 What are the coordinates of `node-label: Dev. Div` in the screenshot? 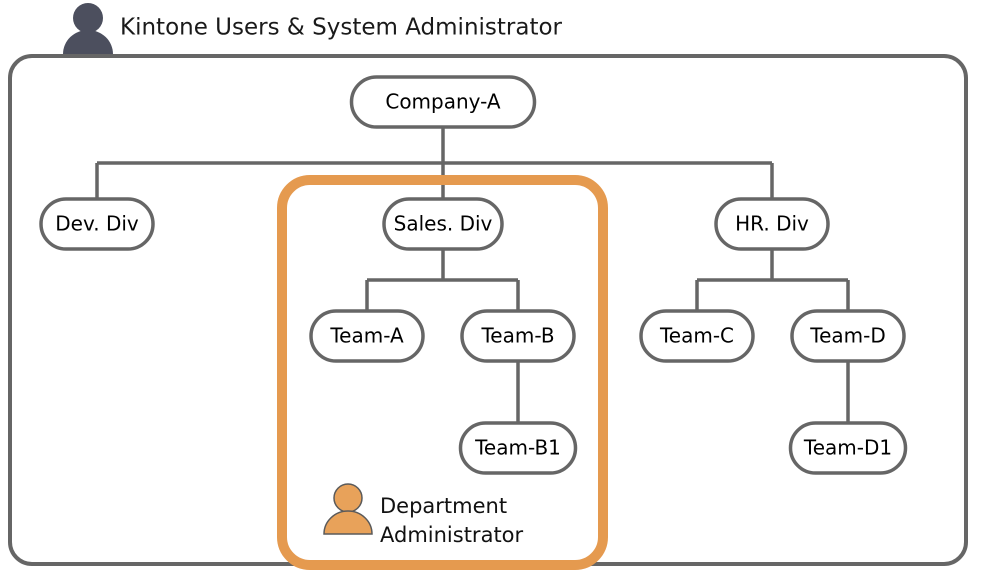 It's located at (97, 224).